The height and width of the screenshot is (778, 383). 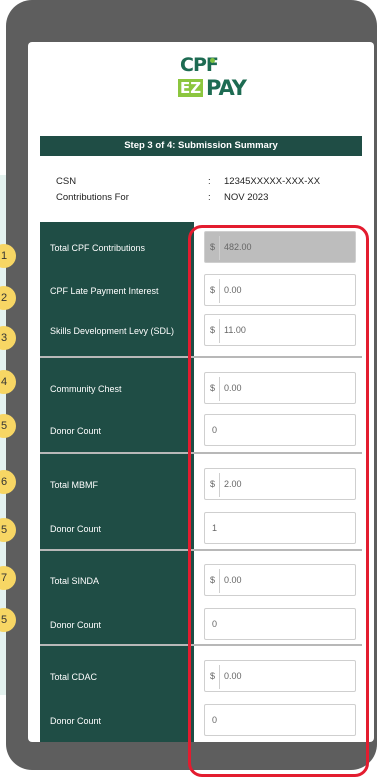 I want to click on contributions-for-value: NOV 2023, so click(x=246, y=197).